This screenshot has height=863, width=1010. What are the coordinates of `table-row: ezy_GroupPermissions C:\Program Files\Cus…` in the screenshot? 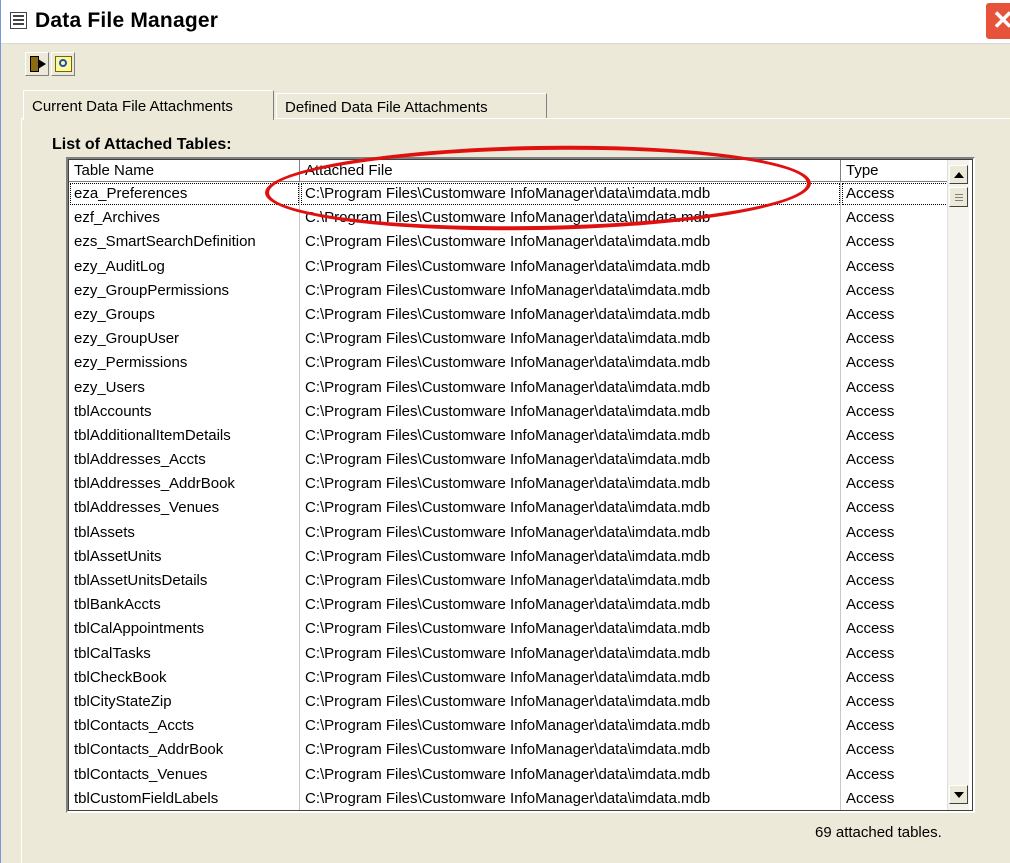 It's located at (509, 290).